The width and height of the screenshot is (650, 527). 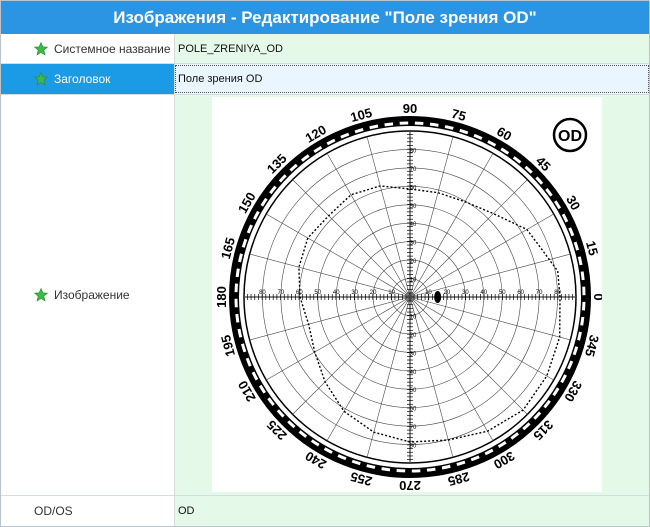 I want to click on od-os-label: OD/OS, so click(x=53, y=511).